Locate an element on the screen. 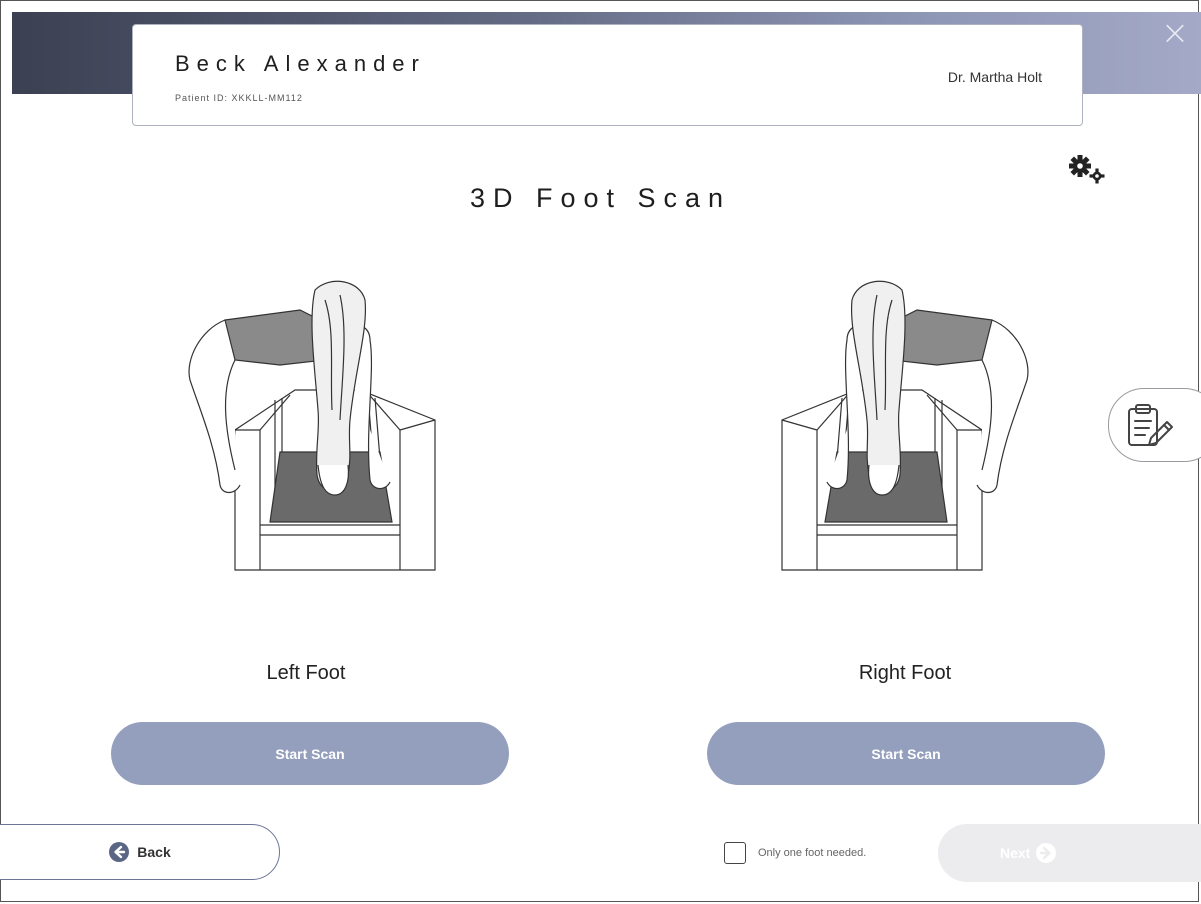 The image size is (1201, 904). only-one-foot-label: Only one foot needed. is located at coordinates (812, 853).